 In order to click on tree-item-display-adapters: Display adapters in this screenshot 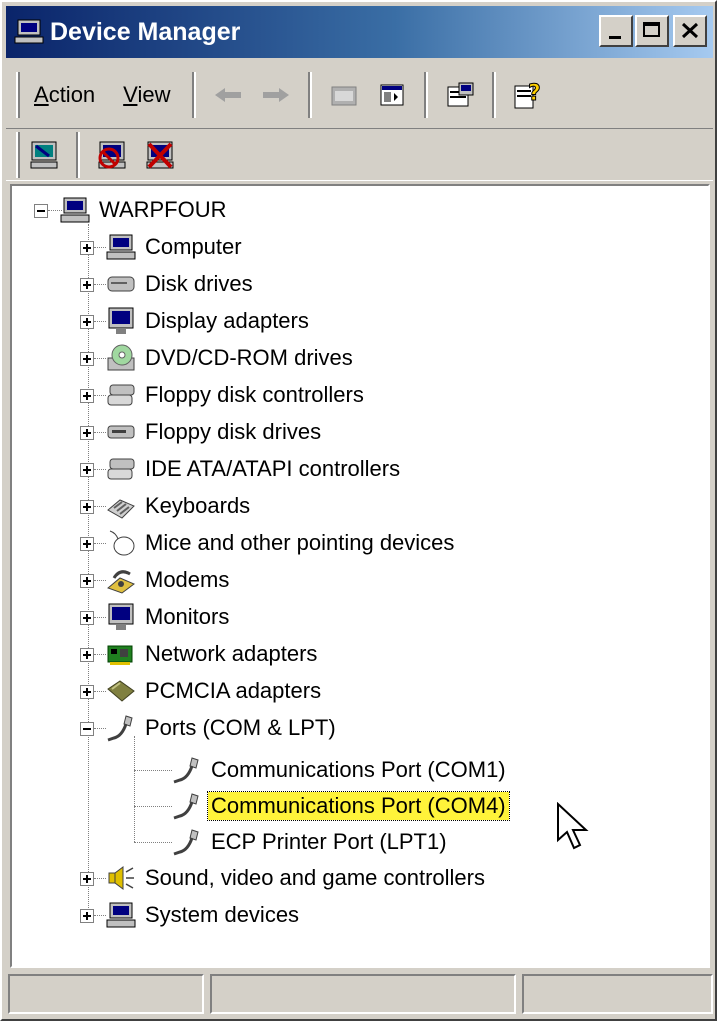, I will do `click(209, 321)`.